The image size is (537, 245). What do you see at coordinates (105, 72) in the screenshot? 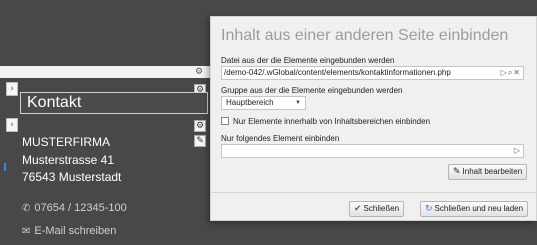
I see `edit-toolbar-strip` at bounding box center [105, 72].